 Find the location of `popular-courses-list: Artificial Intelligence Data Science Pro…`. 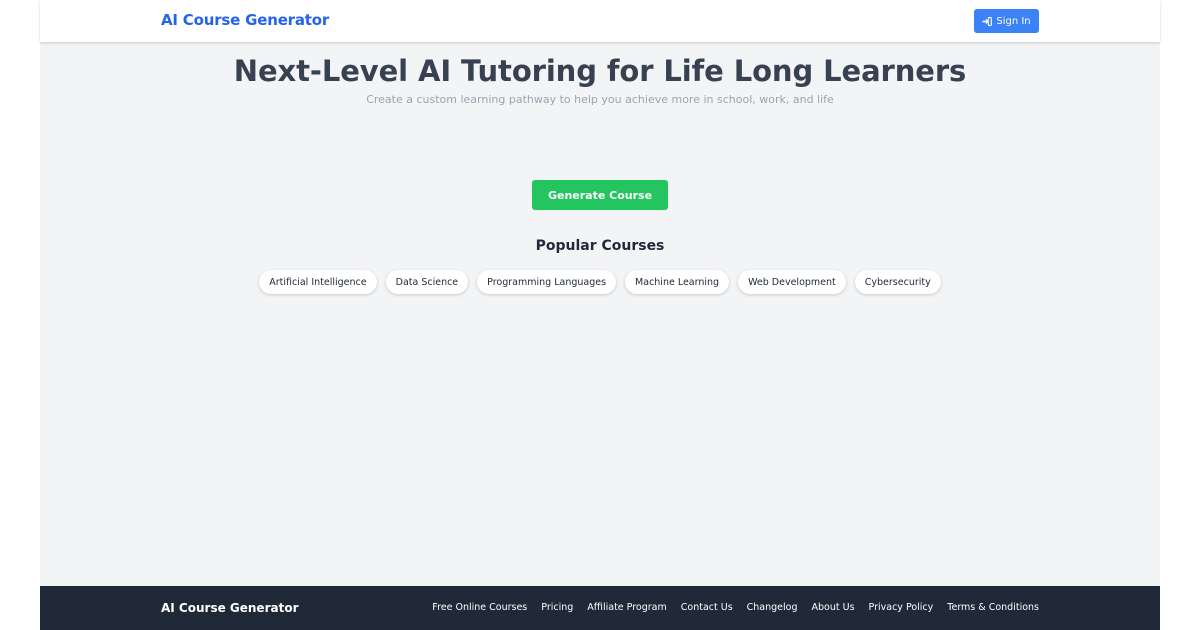

popular-courses-list: Artificial Intelligence Data Science Pro… is located at coordinates (600, 282).